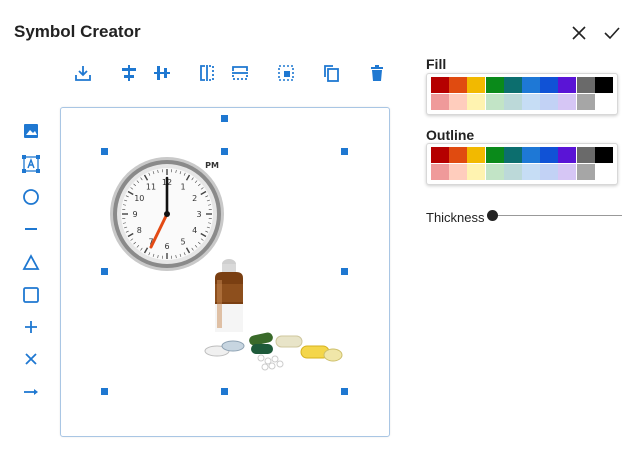 This screenshot has width=640, height=452. Describe the element at coordinates (182, 186) in the screenshot. I see `clock-number: 1` at that location.